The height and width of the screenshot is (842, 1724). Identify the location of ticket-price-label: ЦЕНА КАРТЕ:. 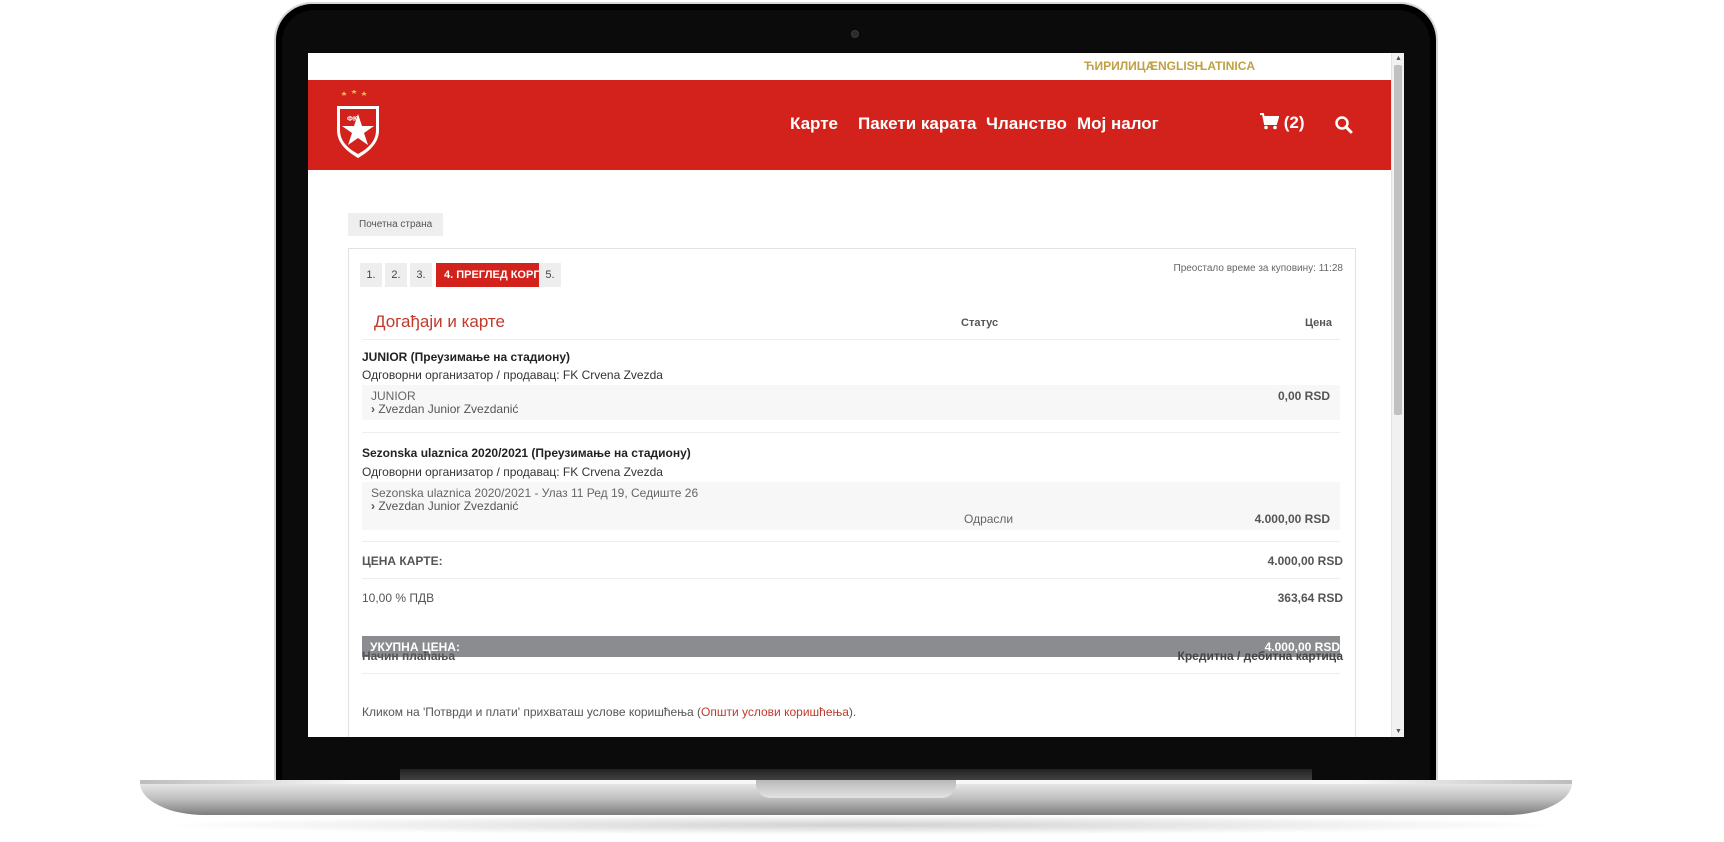
(402, 561).